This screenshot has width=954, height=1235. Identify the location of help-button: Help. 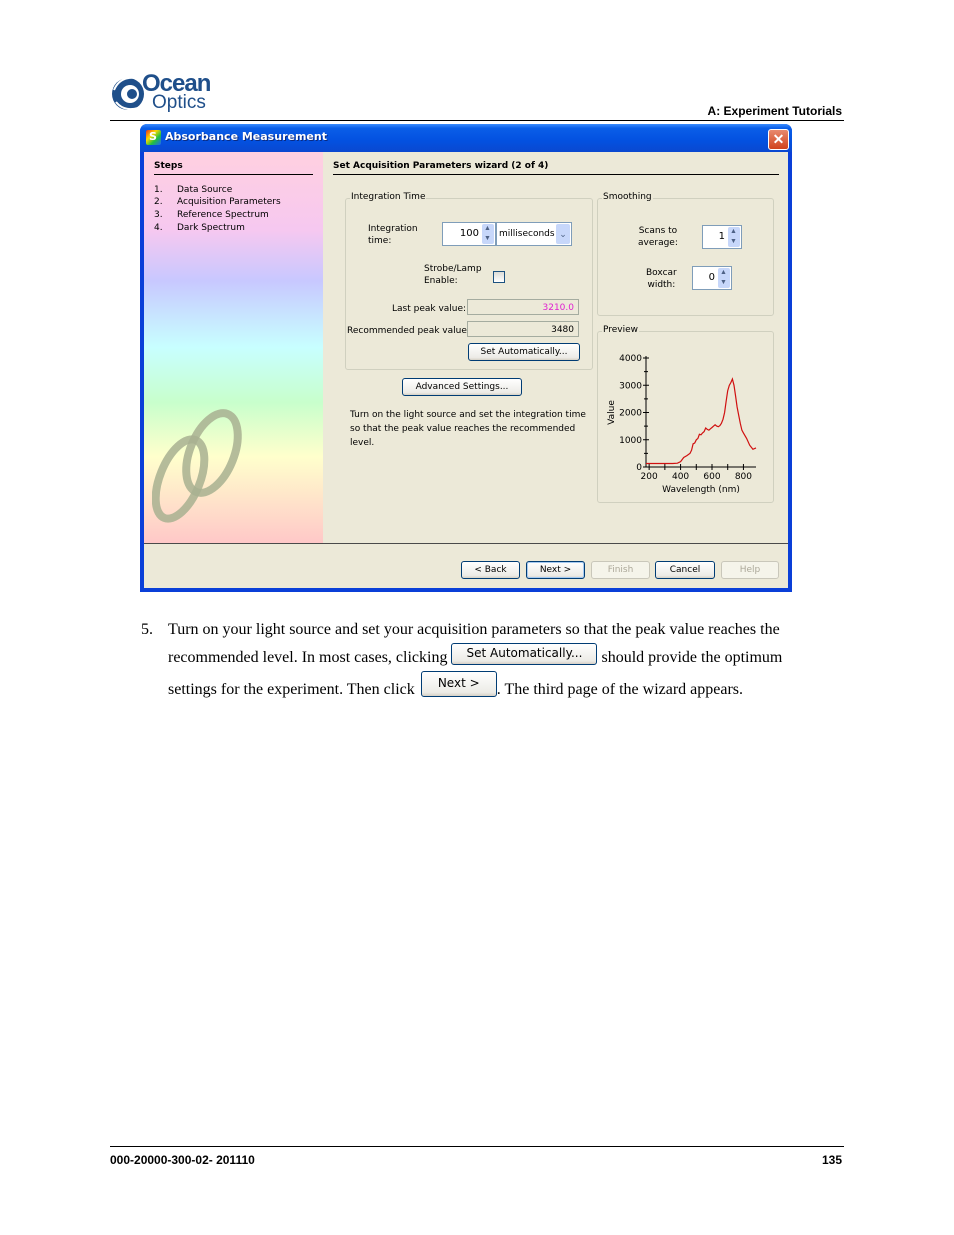
(750, 570).